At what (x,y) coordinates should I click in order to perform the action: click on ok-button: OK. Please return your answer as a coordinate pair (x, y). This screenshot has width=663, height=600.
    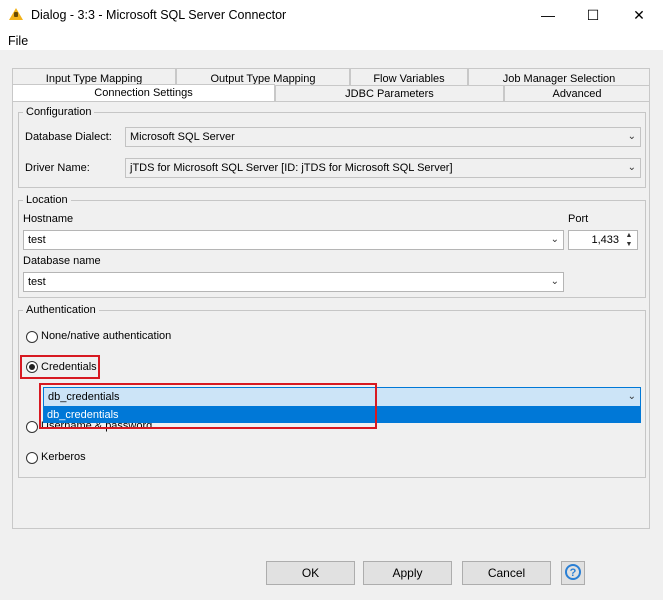
    Looking at the image, I should click on (310, 573).